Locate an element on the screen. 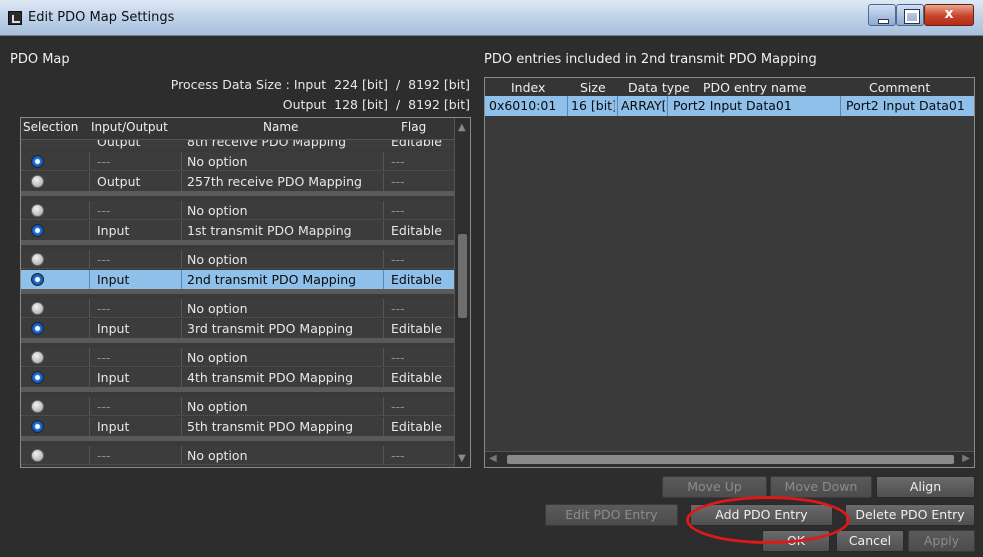  column-header-size: Size is located at coordinates (593, 87).